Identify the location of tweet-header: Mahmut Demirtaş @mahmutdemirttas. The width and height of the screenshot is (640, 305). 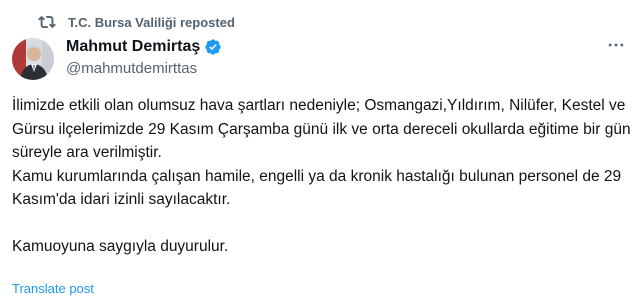
(144, 56).